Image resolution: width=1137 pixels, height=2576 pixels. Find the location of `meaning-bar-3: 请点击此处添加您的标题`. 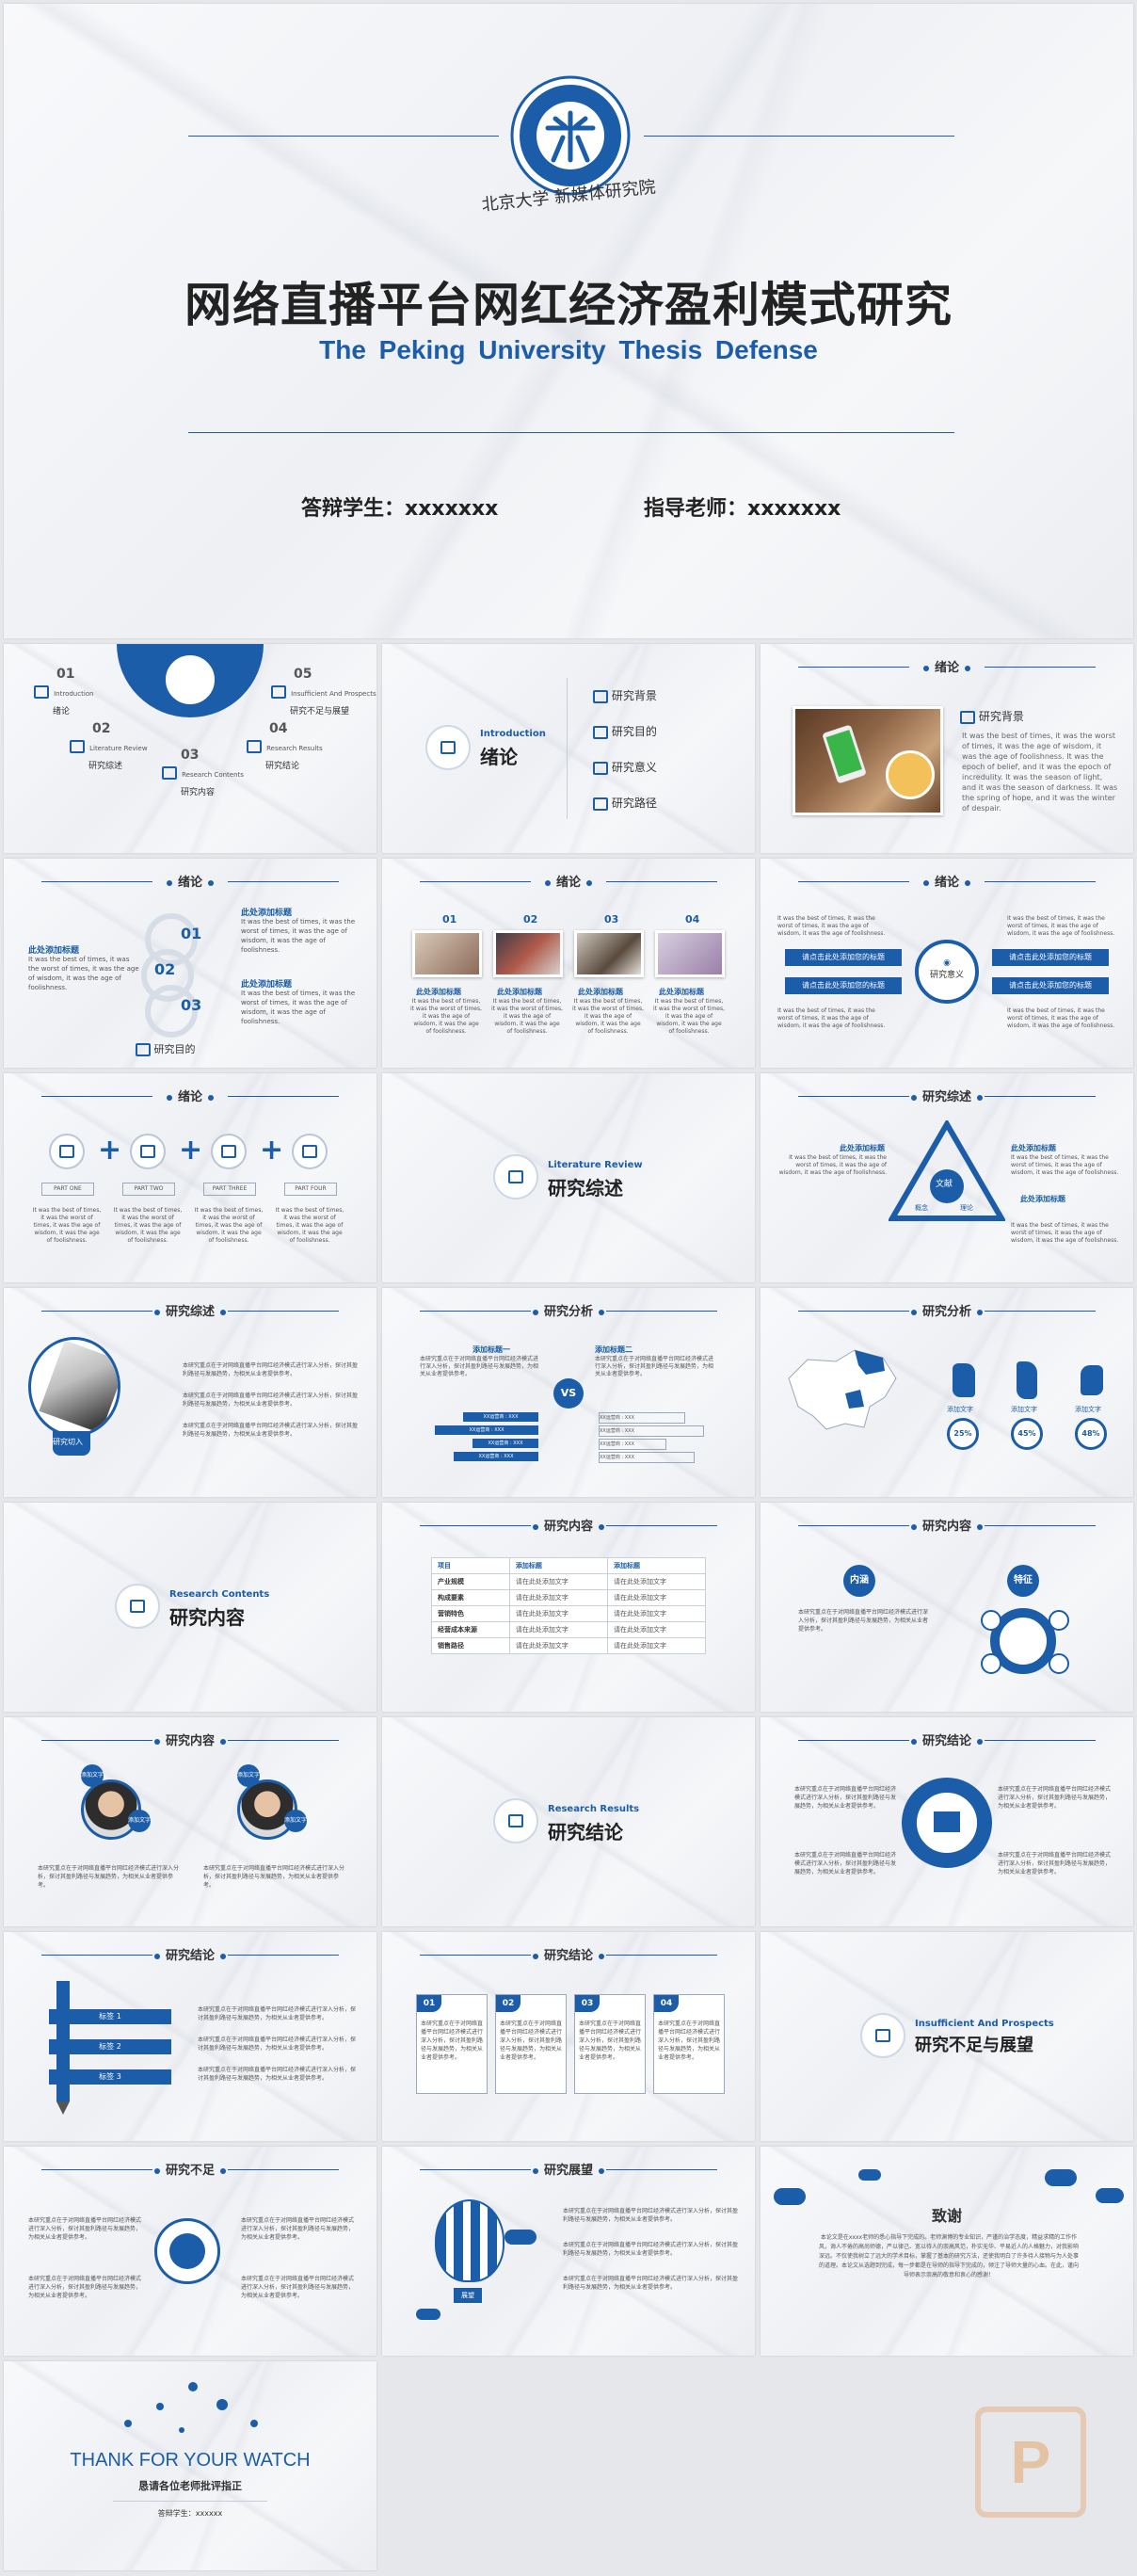

meaning-bar-3: 请点击此处添加您的标题 is located at coordinates (843, 985).